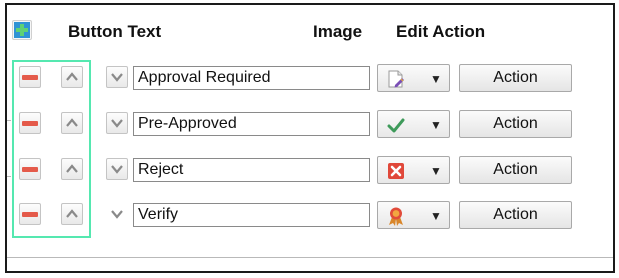  I want to click on document-pencil-icon, so click(396, 79).